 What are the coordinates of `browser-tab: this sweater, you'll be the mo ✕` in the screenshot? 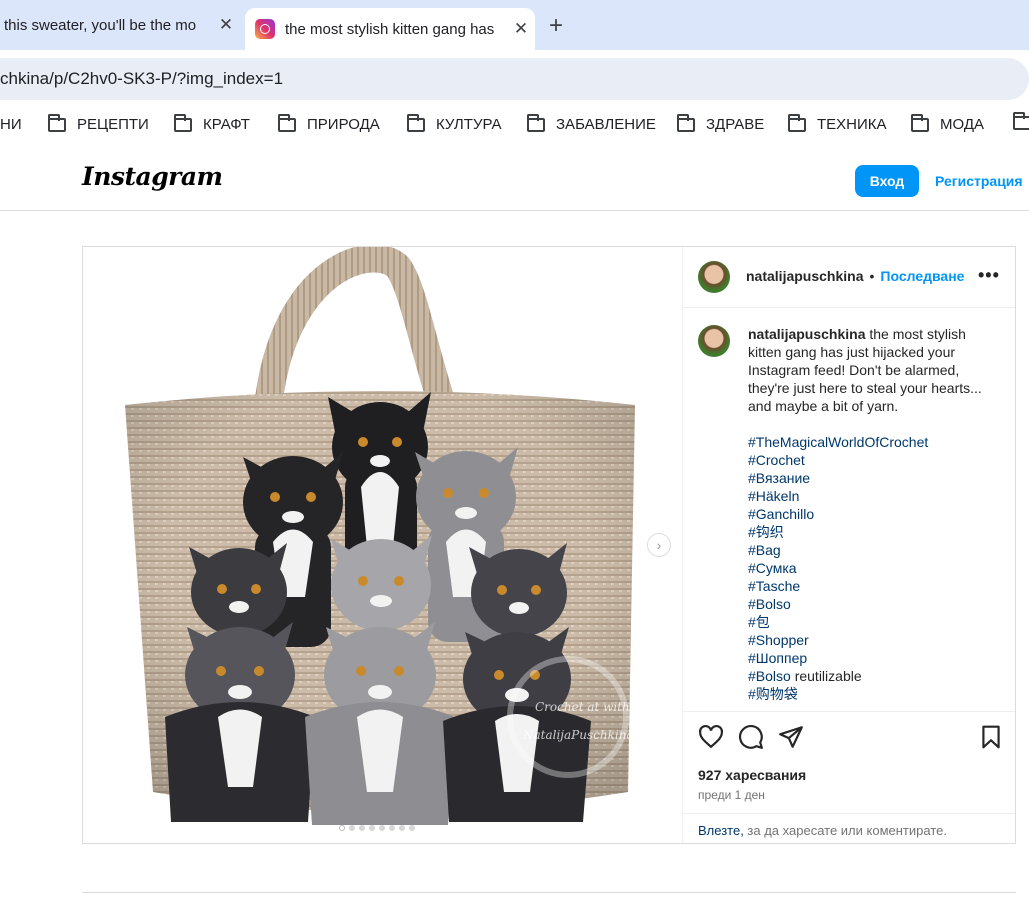 It's located at (120, 25).